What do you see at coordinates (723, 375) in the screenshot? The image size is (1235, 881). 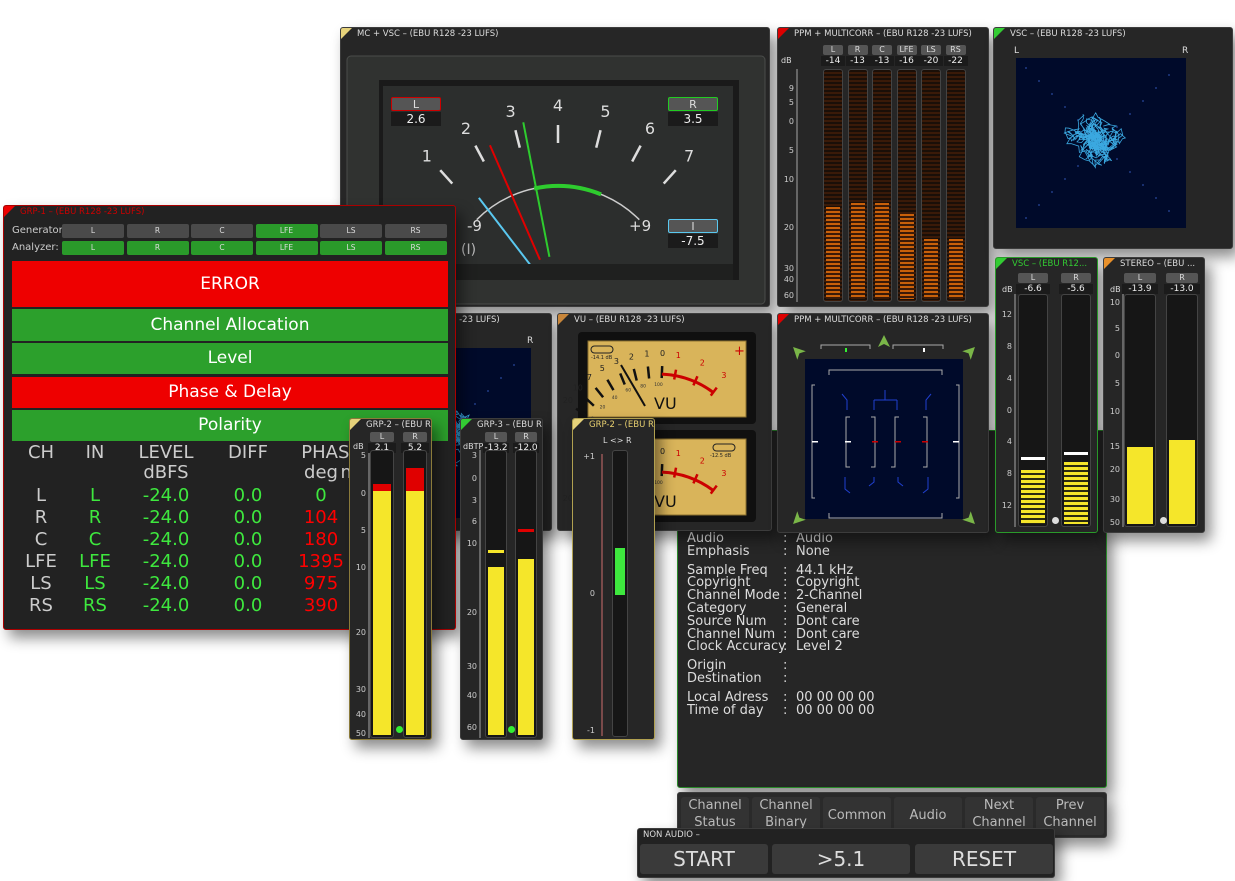 I see `vu-scale-label-red: 3` at bounding box center [723, 375].